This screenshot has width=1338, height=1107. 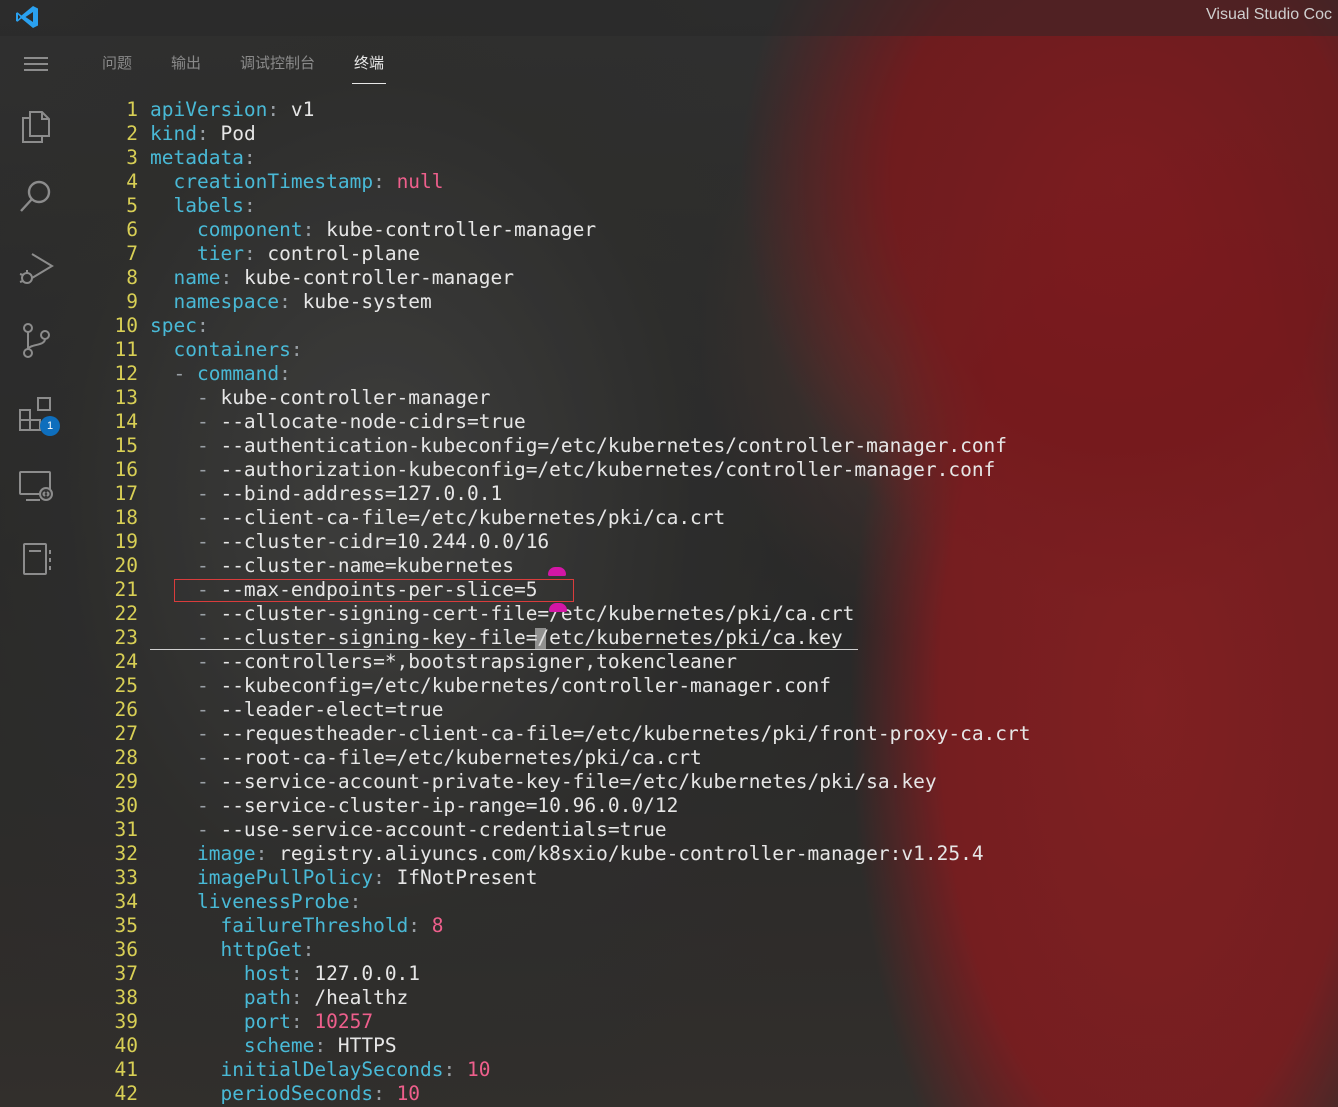 What do you see at coordinates (126, 685) in the screenshot?
I see `line-number: 25` at bounding box center [126, 685].